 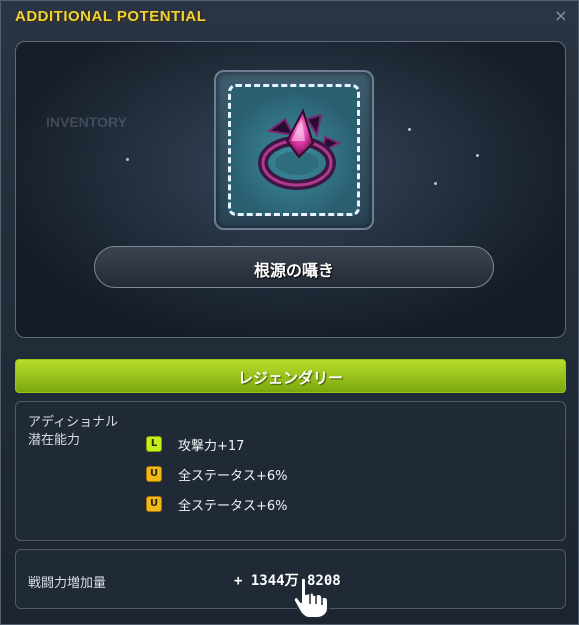 I want to click on potential-option-row: L 攻撃力+17, so click(x=195, y=444).